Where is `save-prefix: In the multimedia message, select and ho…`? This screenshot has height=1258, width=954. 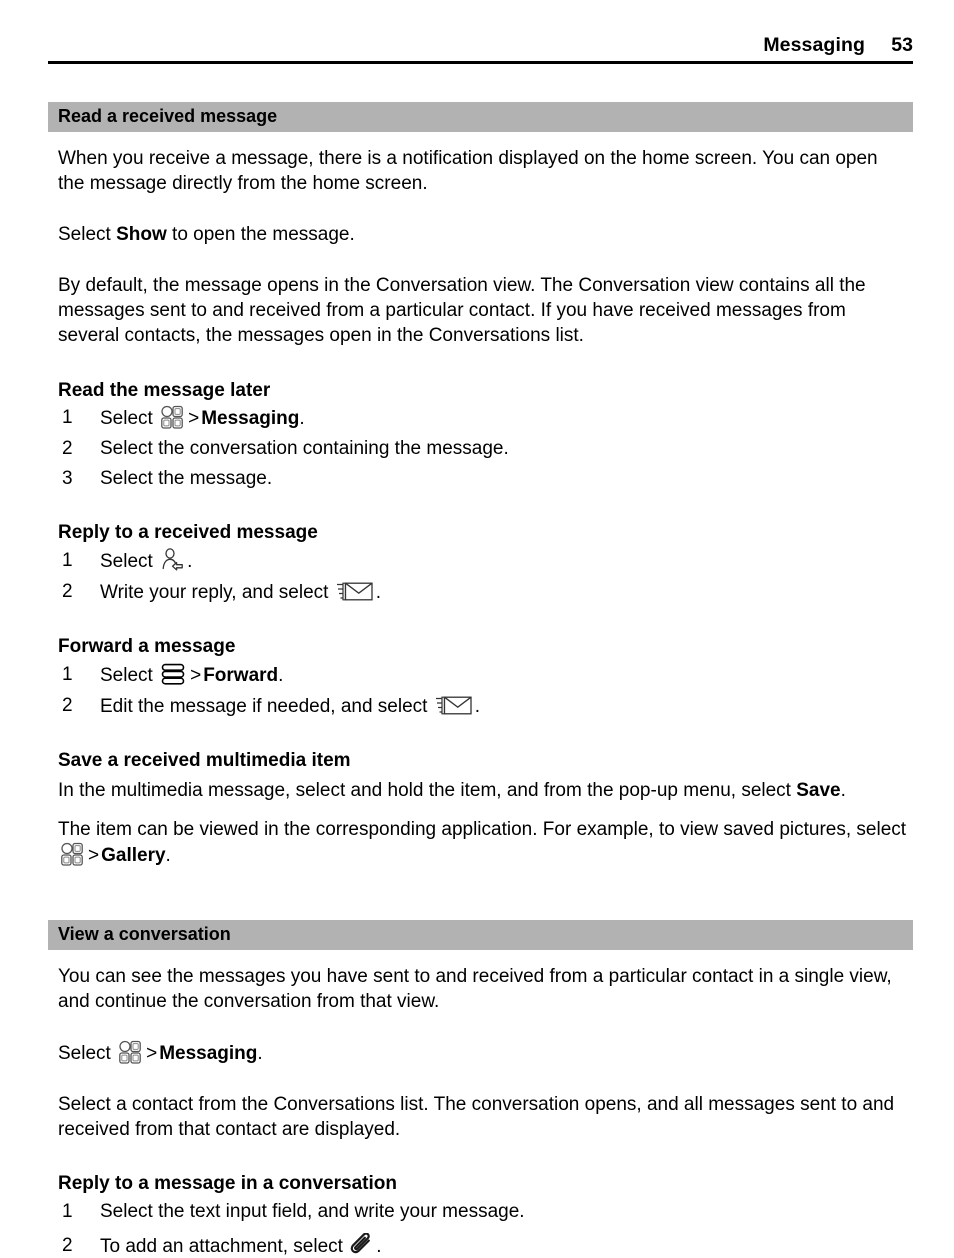
save-prefix: In the multimedia message, select and ho… is located at coordinates (427, 790).